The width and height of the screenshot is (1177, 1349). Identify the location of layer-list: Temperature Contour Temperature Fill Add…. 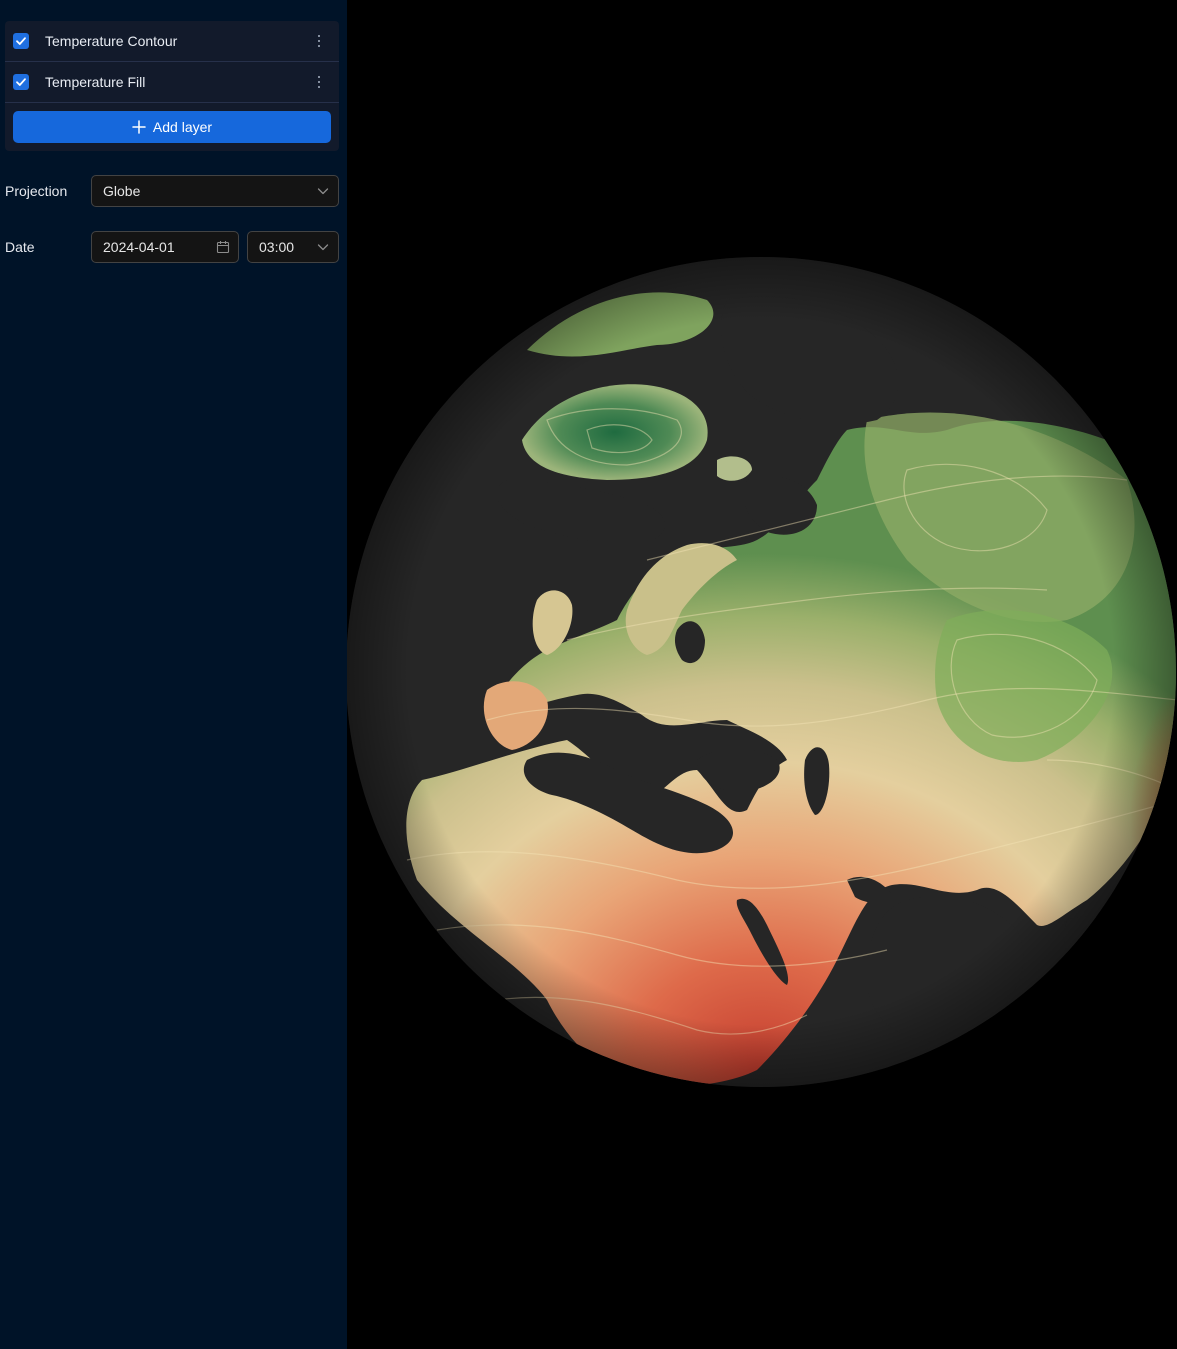
(172, 86).